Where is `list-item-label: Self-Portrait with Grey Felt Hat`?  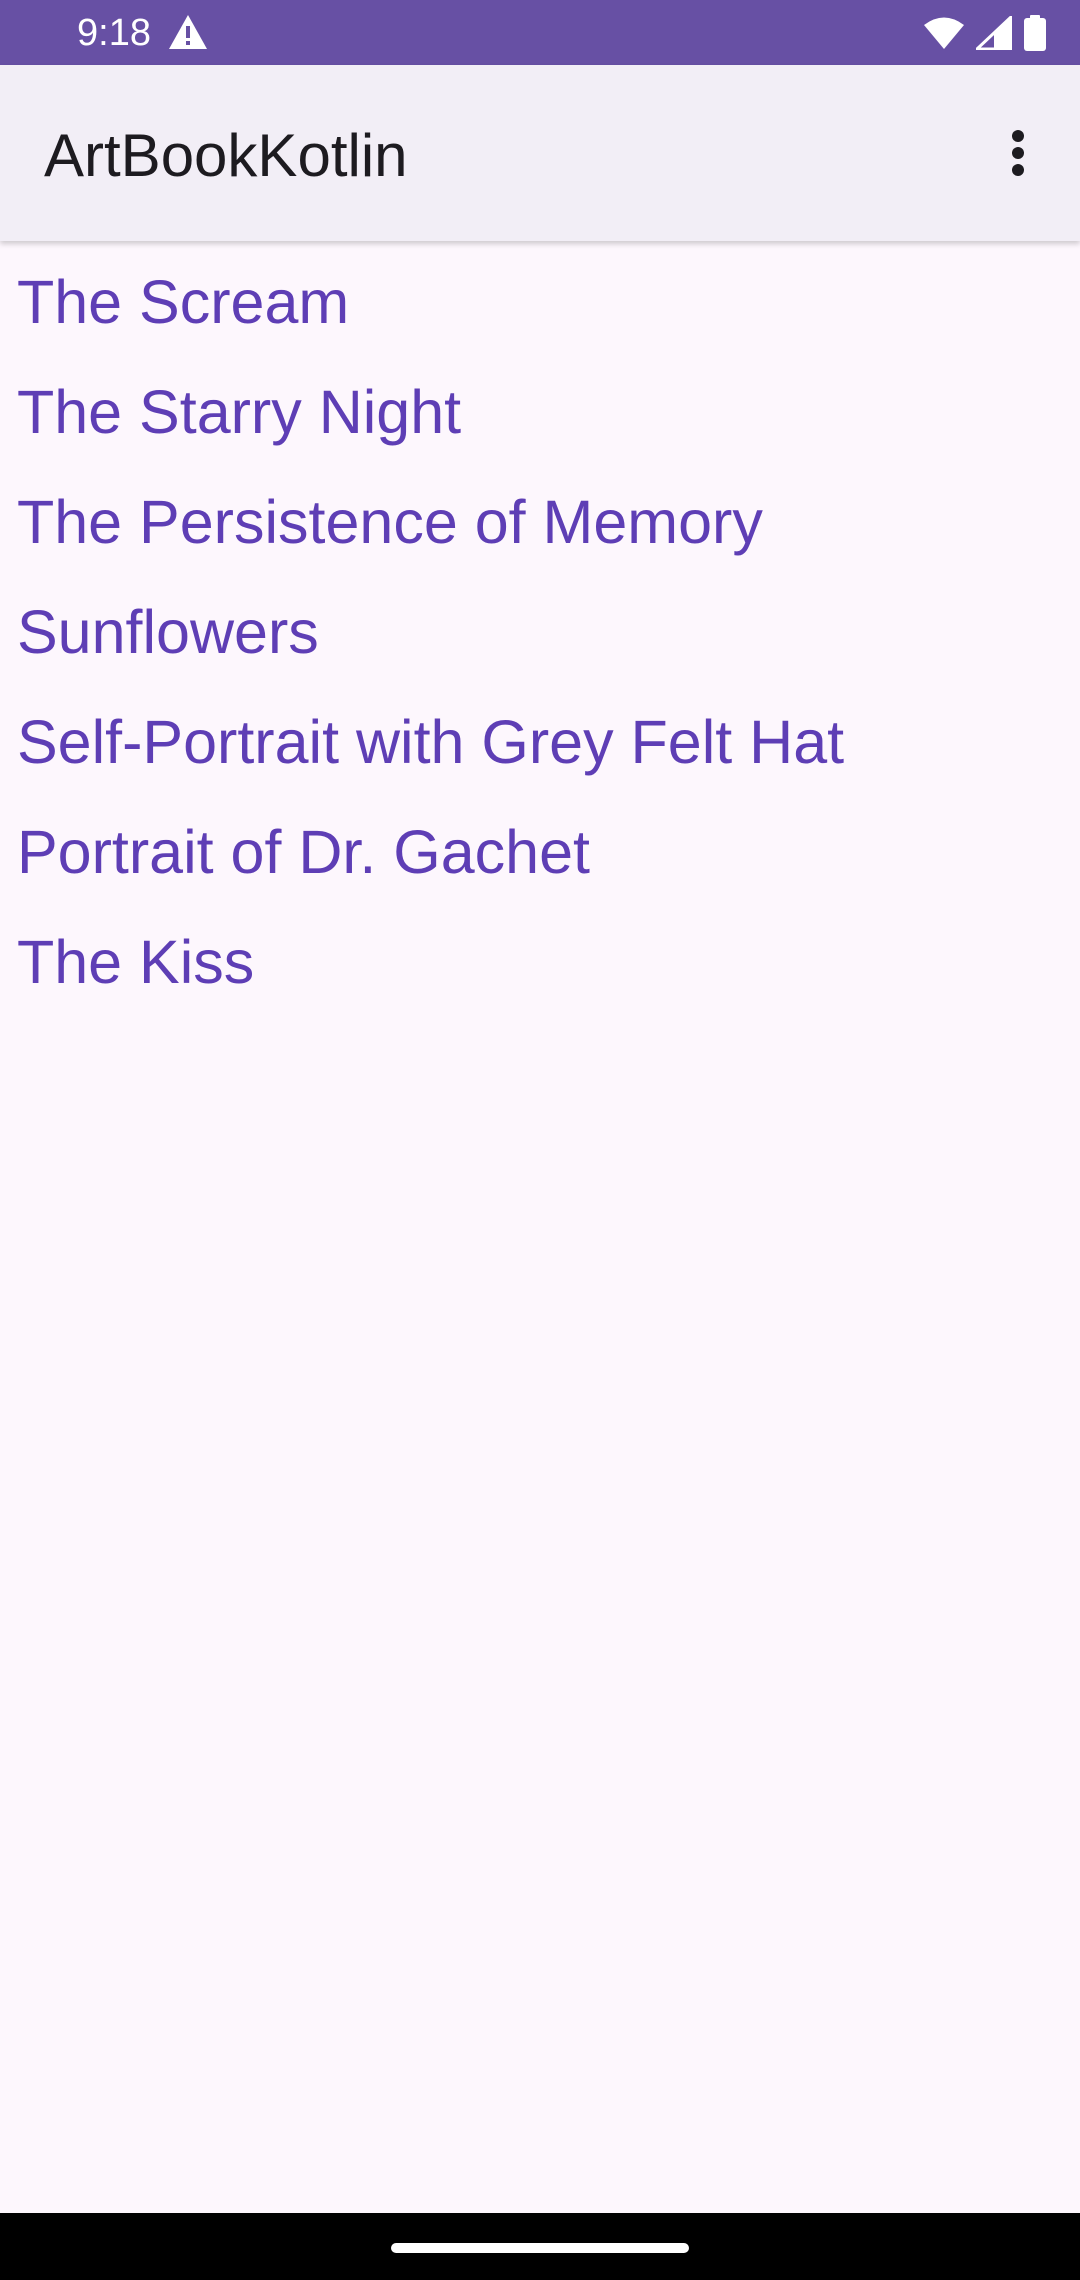
list-item-label: Self-Portrait with Grey Felt Hat is located at coordinates (431, 742).